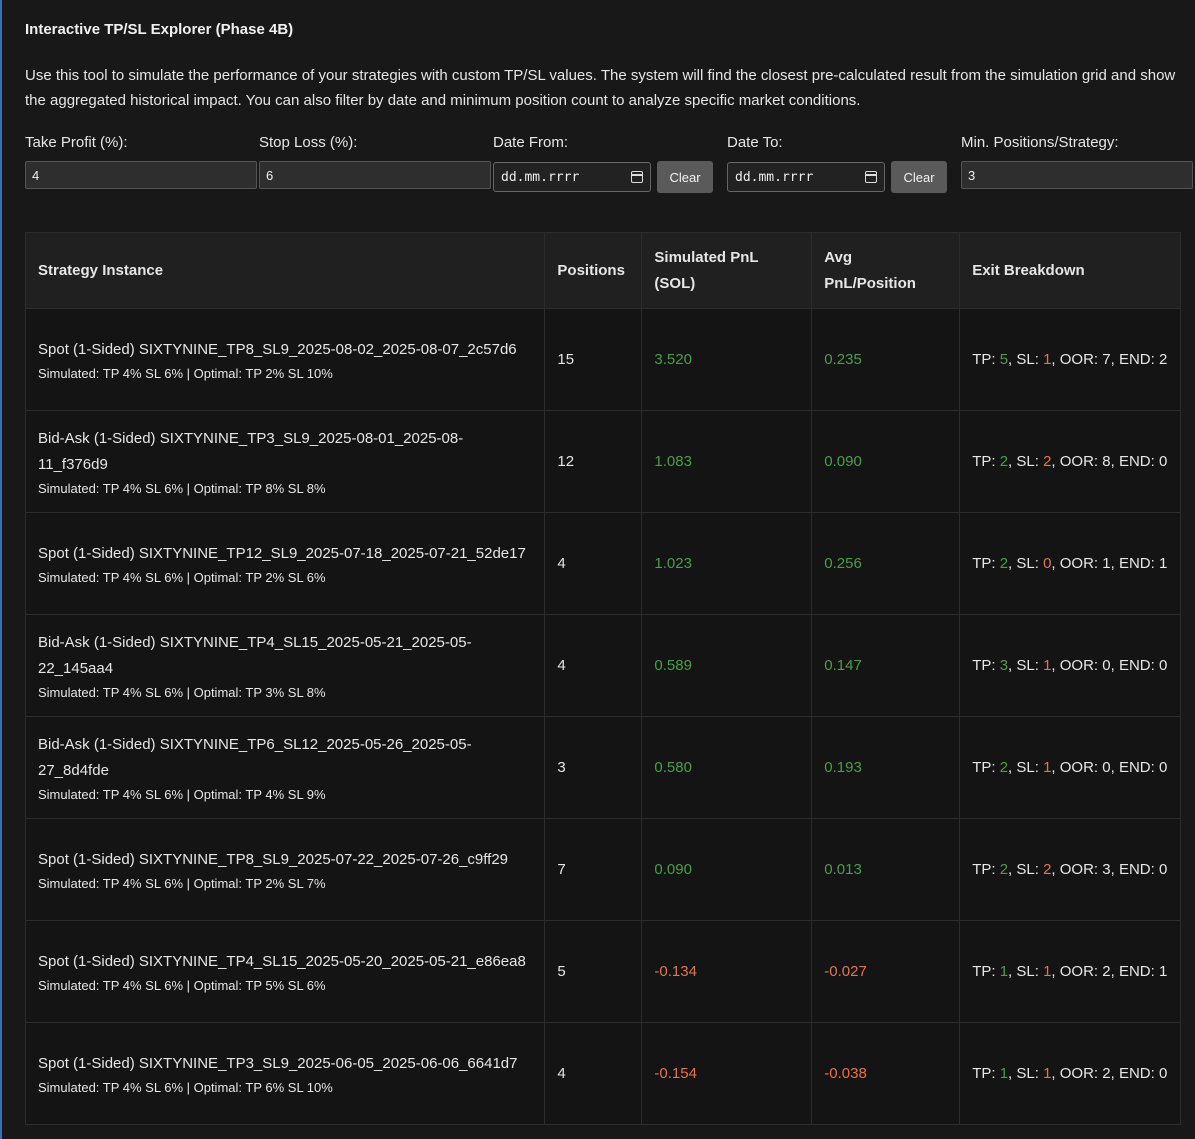  Describe the element at coordinates (531, 142) in the screenshot. I see `date-from-label: Date From:` at that location.